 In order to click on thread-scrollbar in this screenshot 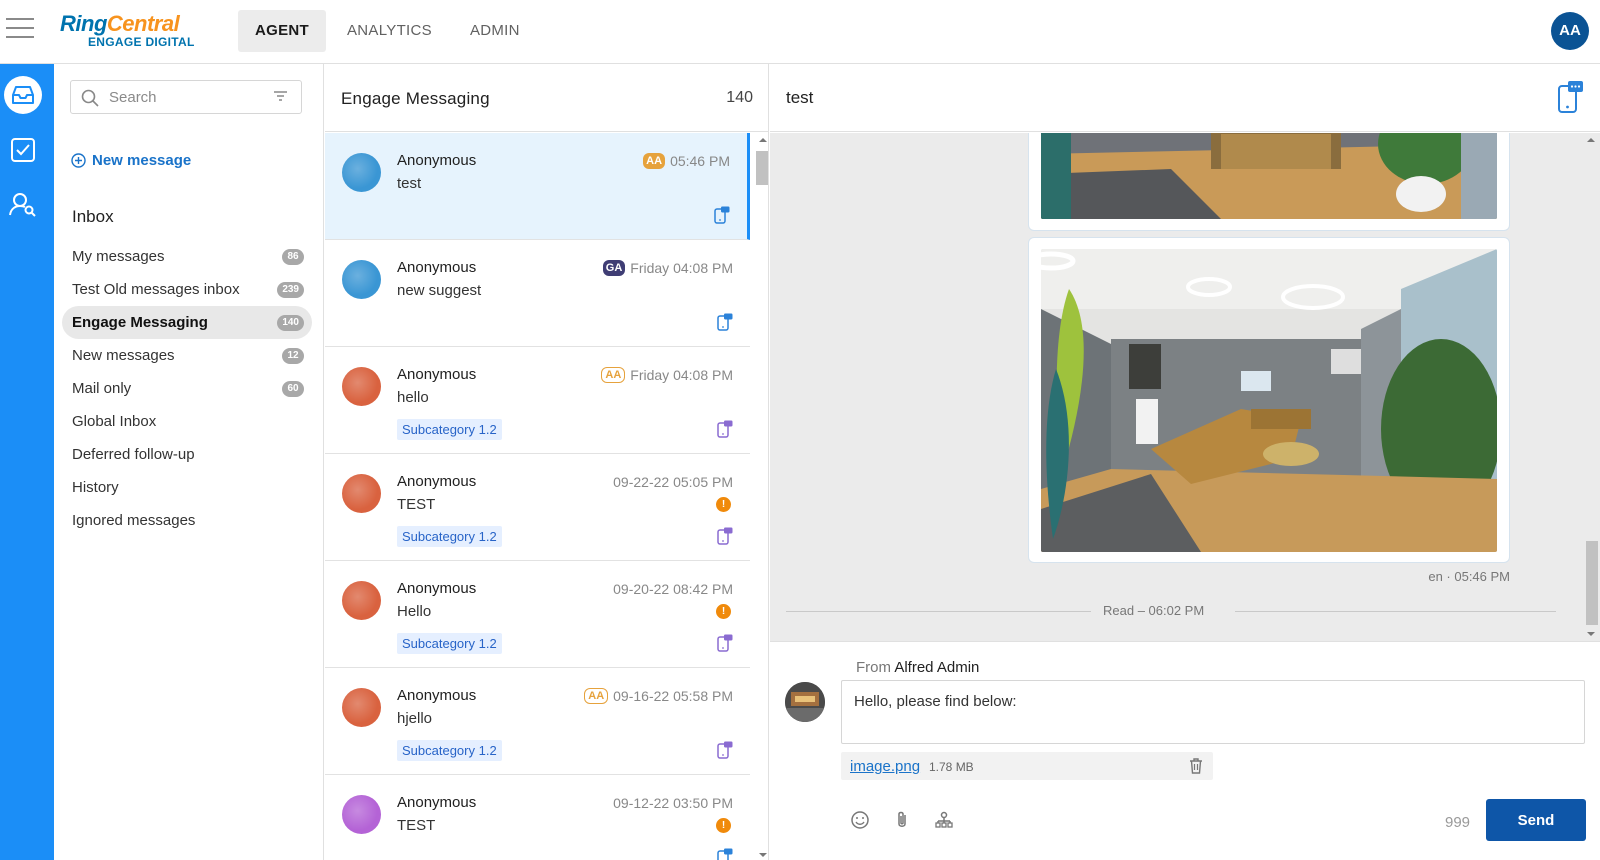, I will do `click(1591, 387)`.